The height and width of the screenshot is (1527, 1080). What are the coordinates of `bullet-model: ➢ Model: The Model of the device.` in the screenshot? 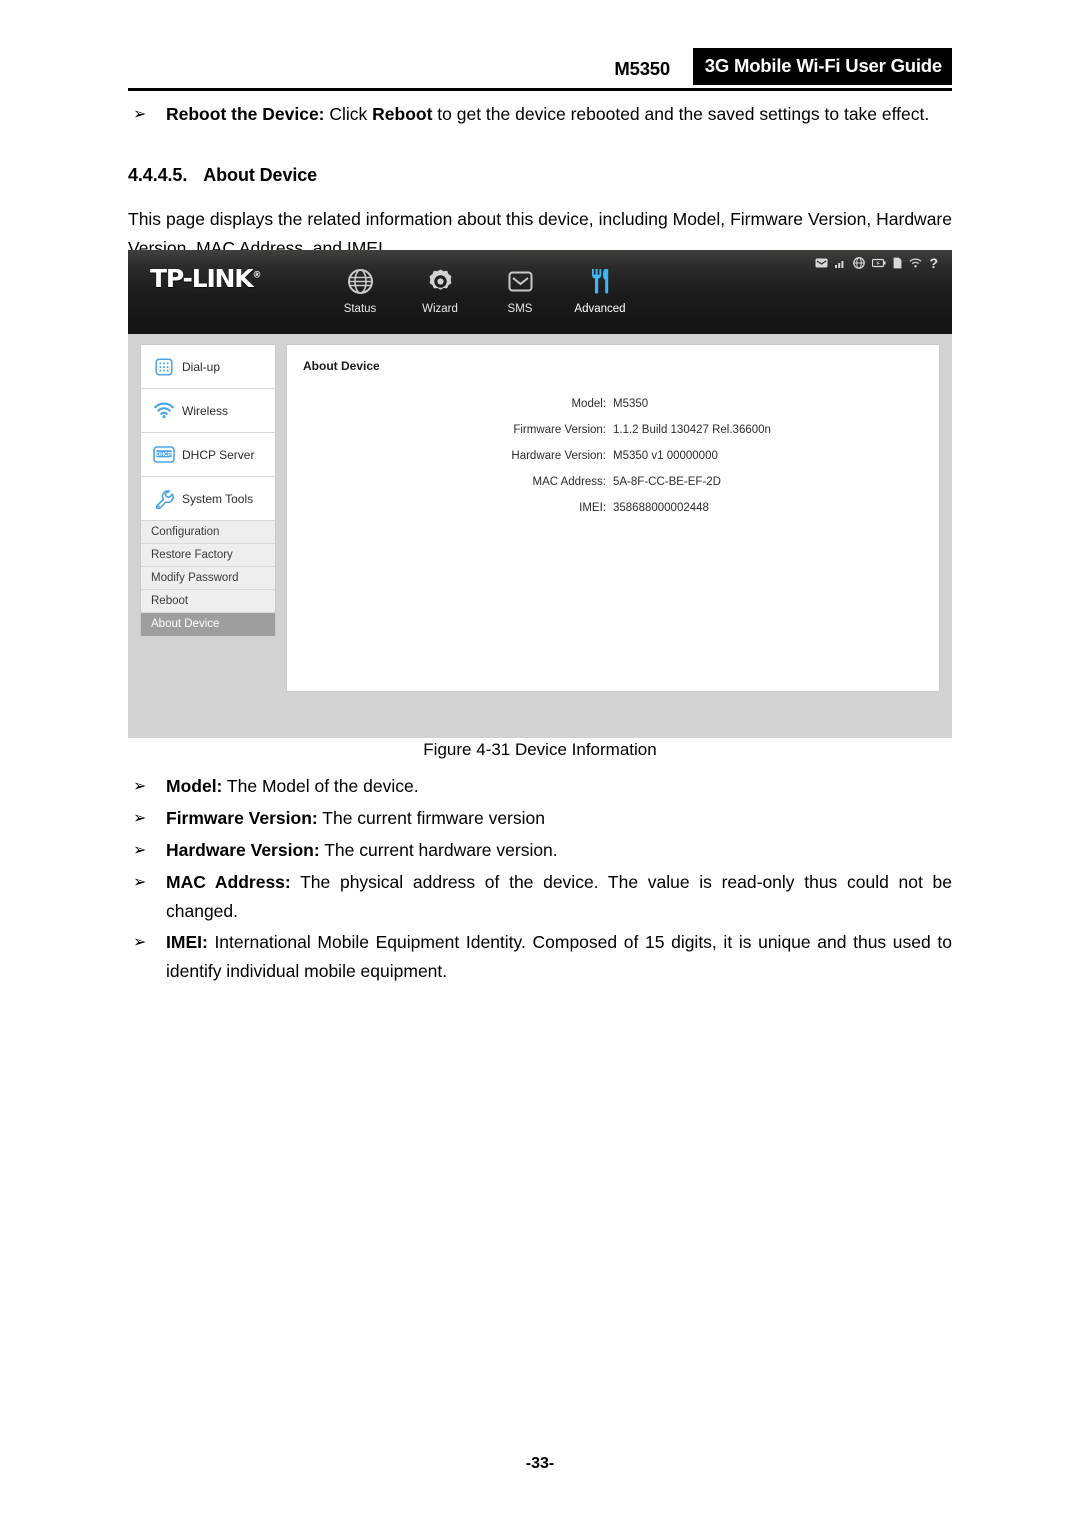 It's located at (540, 786).